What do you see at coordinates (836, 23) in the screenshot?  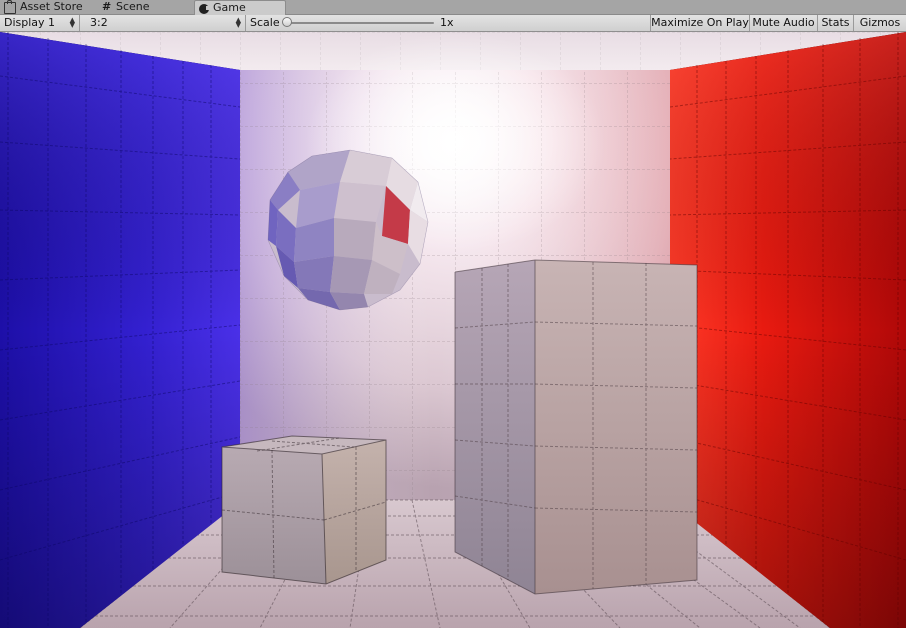 I see `stats-button: Stats` at bounding box center [836, 23].